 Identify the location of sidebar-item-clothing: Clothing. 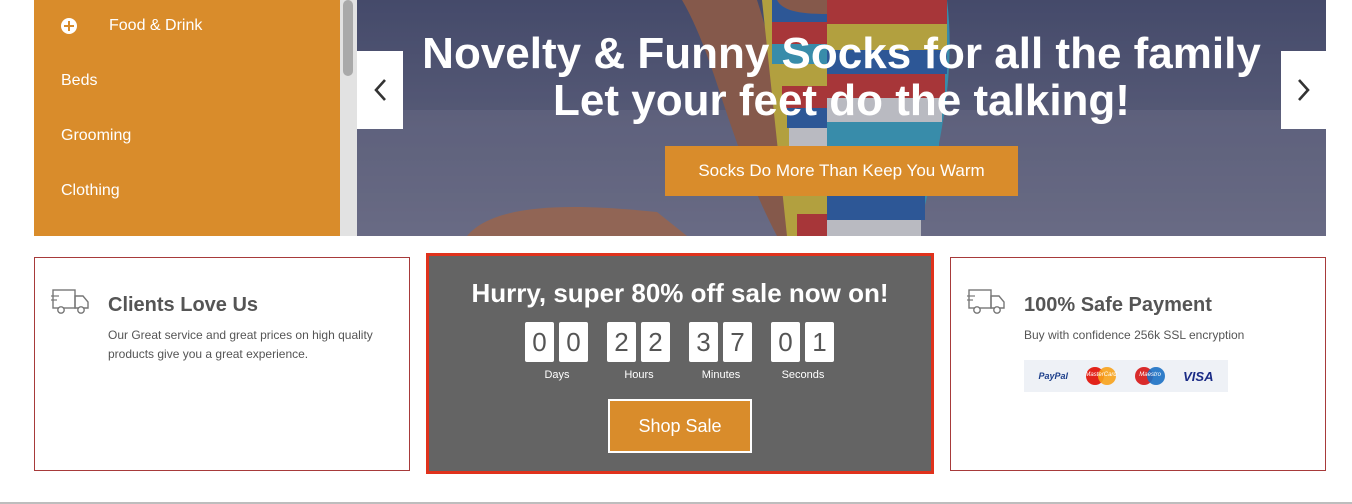
(187, 191).